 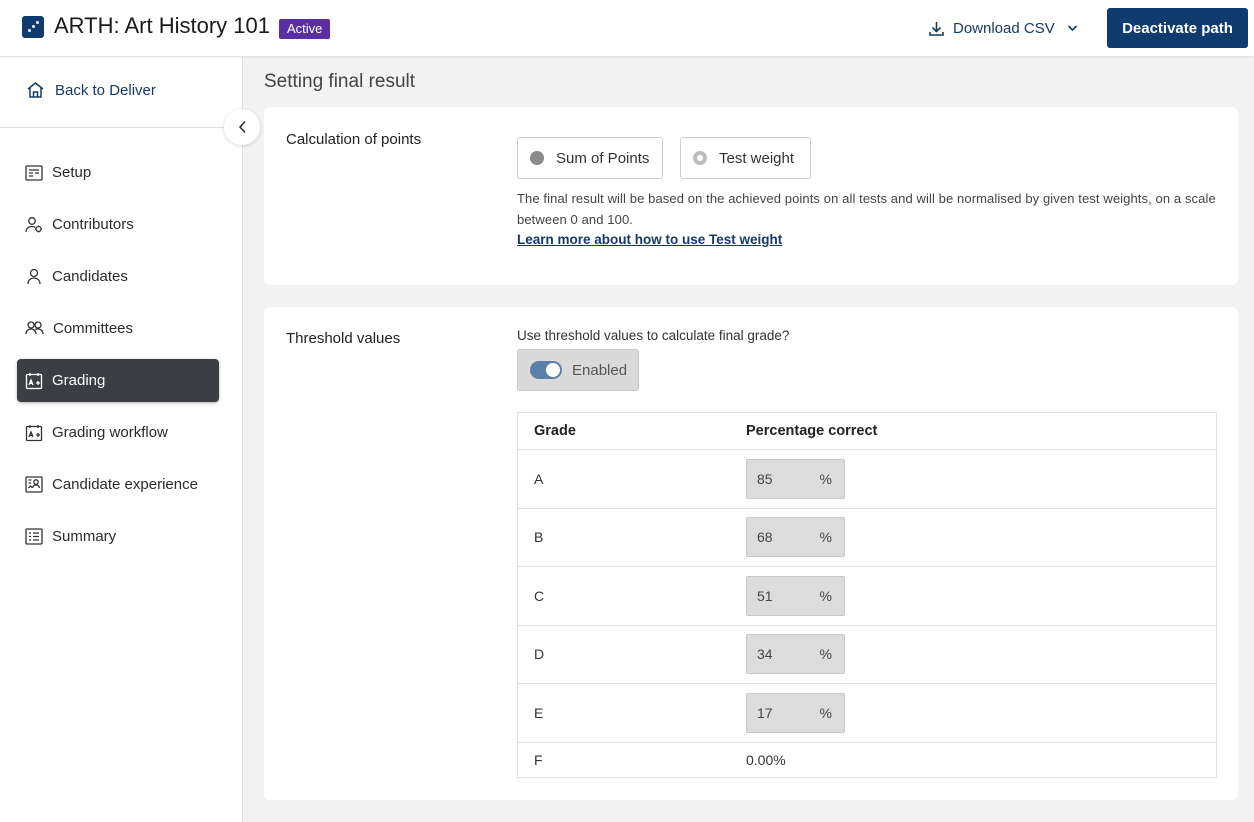 I want to click on test-weight-label: Test weight, so click(x=757, y=158).